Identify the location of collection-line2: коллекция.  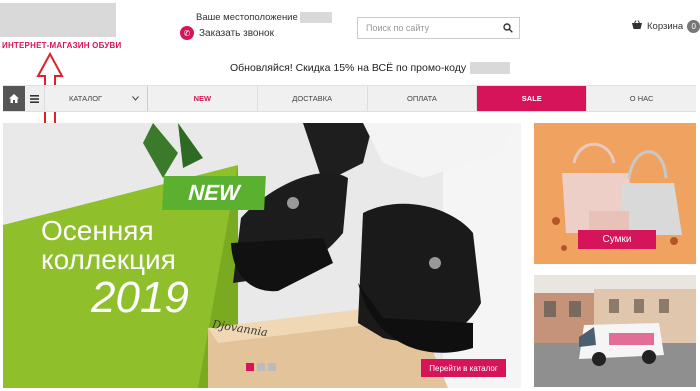
(108, 259).